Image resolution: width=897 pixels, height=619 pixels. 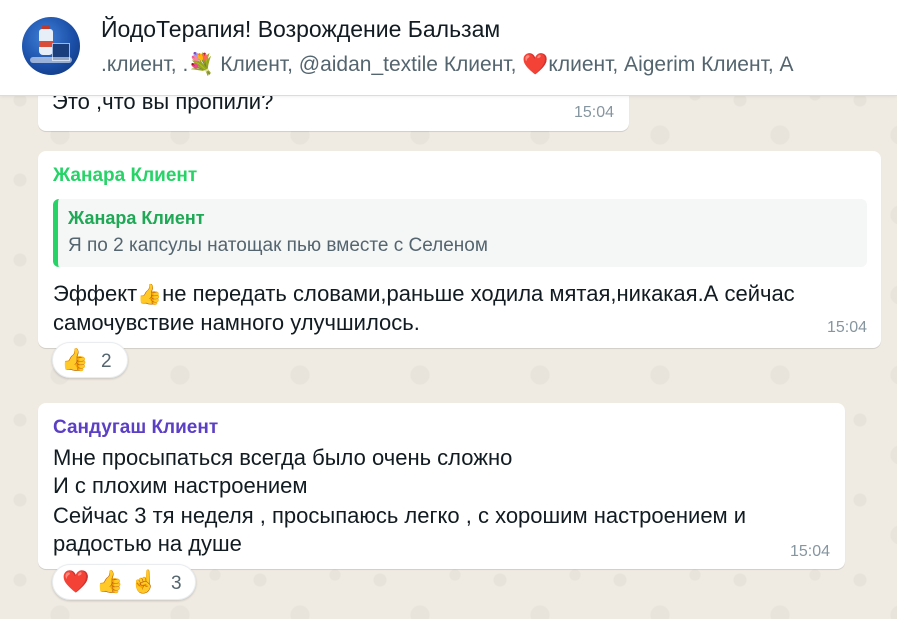 What do you see at coordinates (176, 583) in the screenshot?
I see `reaction-count: 3` at bounding box center [176, 583].